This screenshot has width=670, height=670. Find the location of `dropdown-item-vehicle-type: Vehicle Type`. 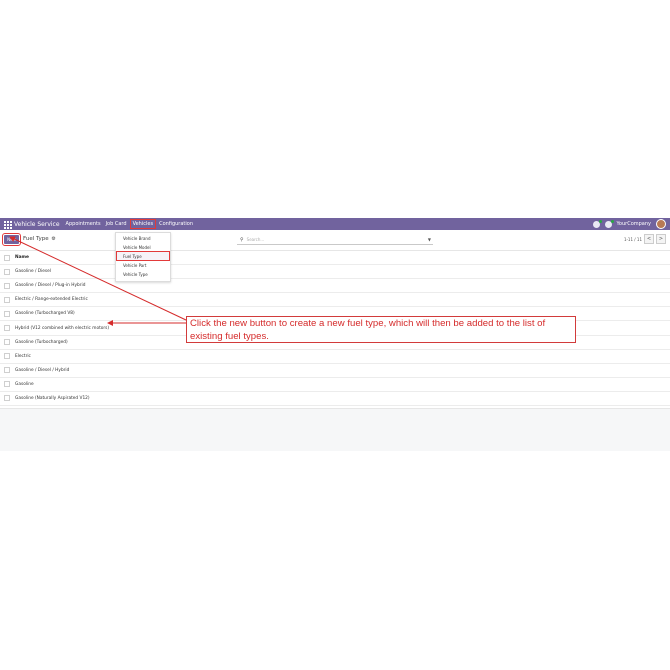

dropdown-item-vehicle-type: Vehicle Type is located at coordinates (143, 274).